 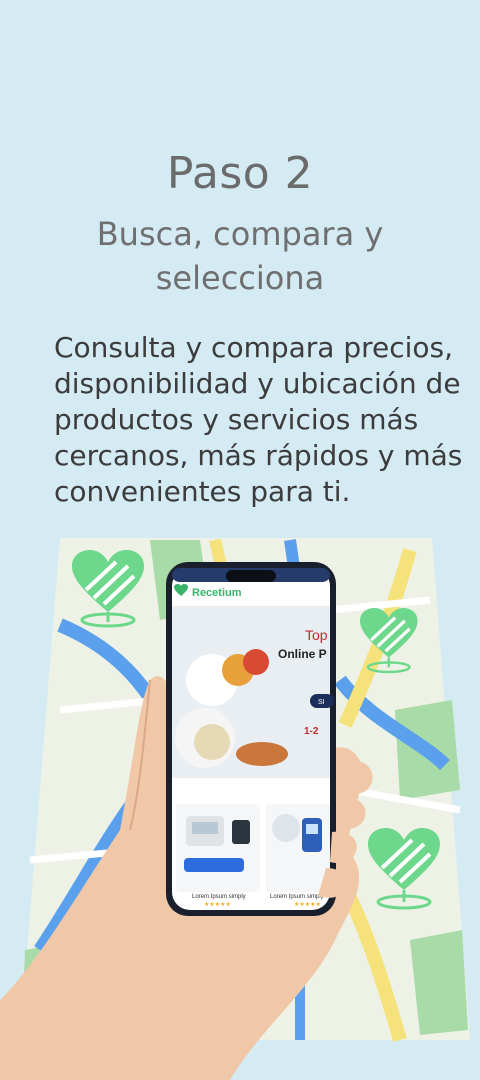 I want to click on hero-heading-line2: Online P, so click(x=302, y=654).